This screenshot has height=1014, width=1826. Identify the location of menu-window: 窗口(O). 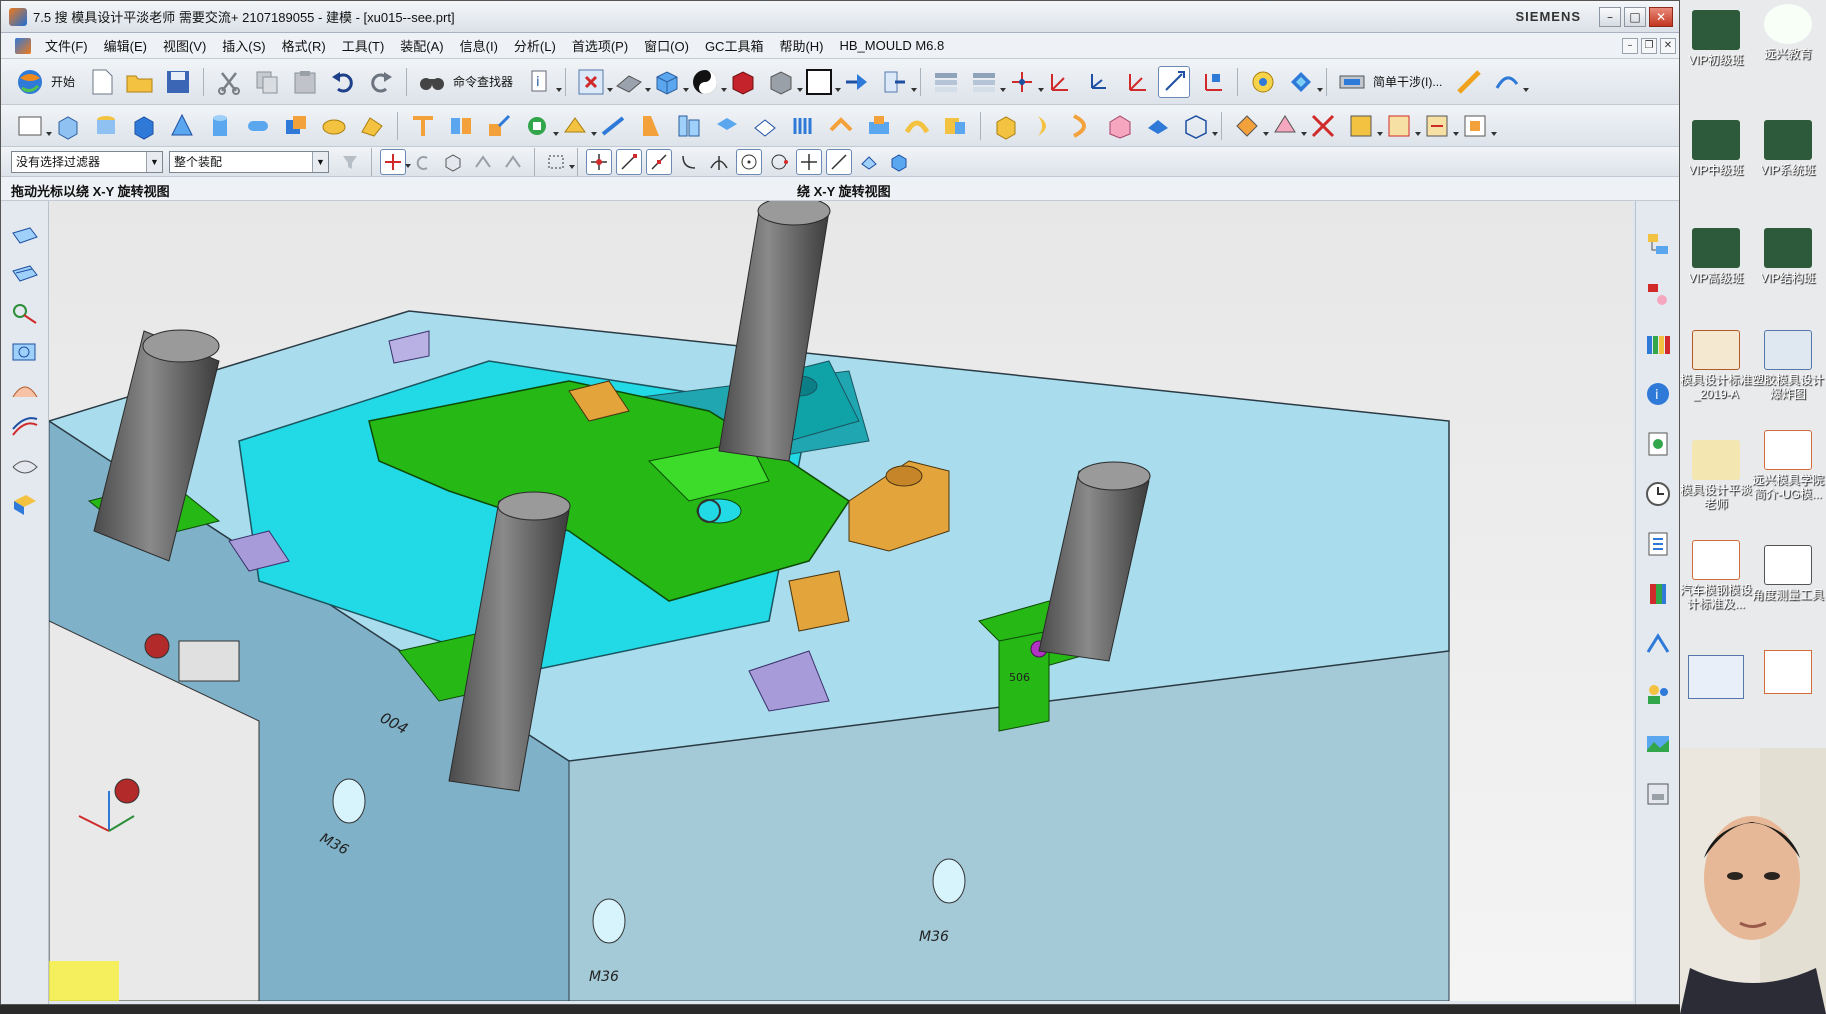
(666, 45).